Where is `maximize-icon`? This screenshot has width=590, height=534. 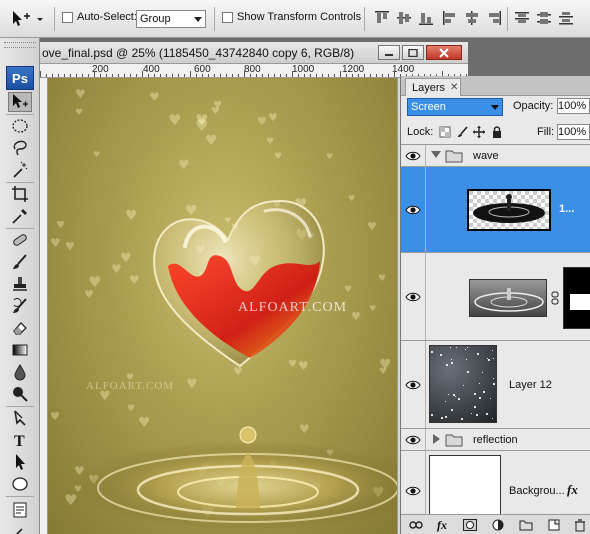 maximize-icon is located at coordinates (413, 52).